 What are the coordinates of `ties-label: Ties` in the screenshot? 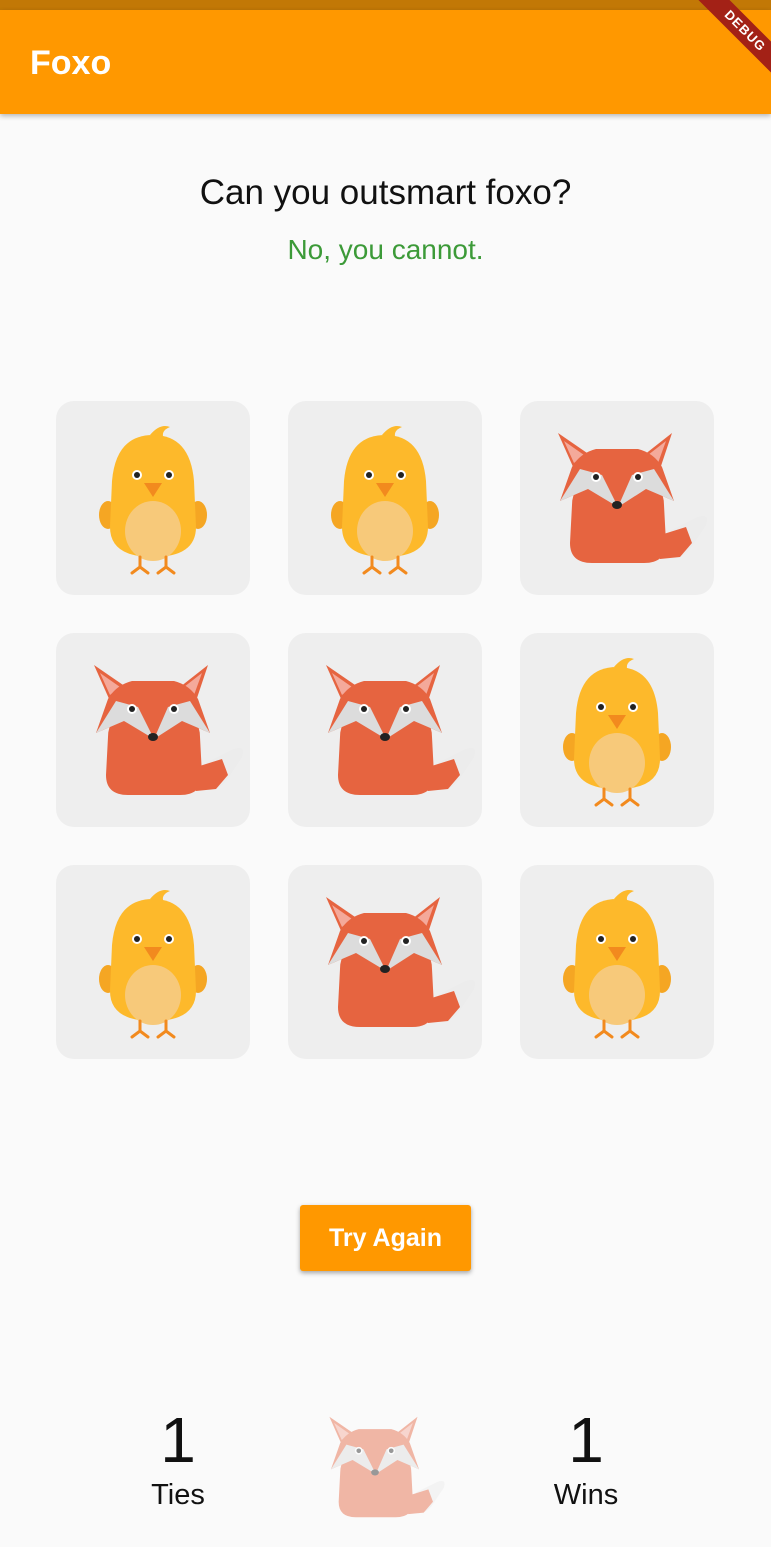 It's located at (178, 1495).